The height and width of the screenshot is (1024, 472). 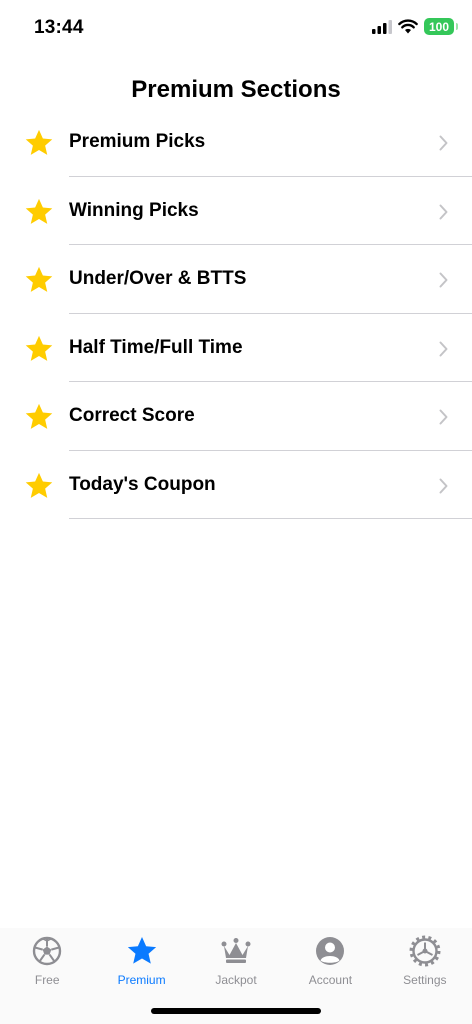 I want to click on tab-settings: Settings, so click(x=425, y=976).